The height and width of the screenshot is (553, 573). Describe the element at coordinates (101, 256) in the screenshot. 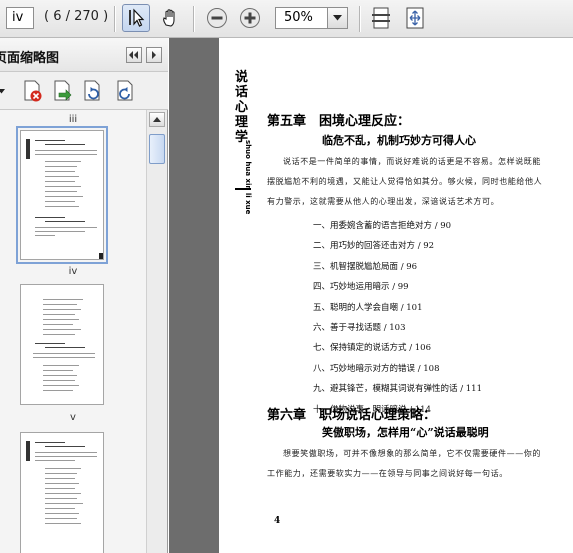

I see `thumbnail-mark` at that location.